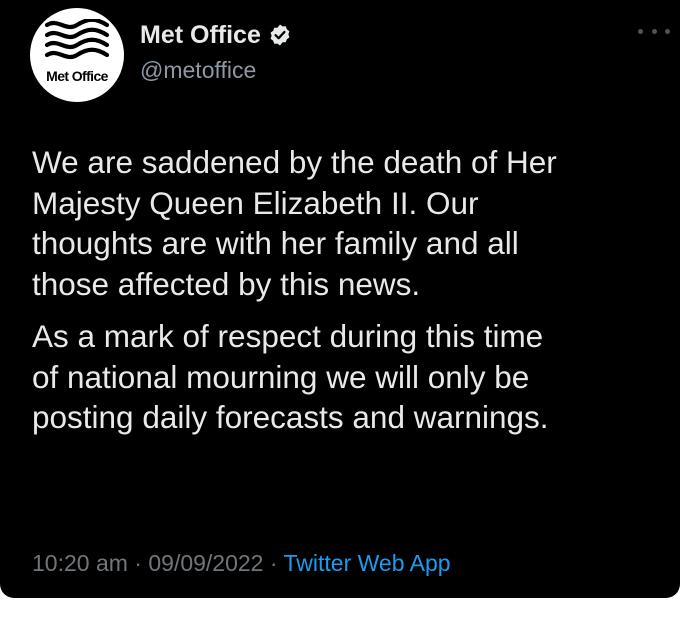  Describe the element at coordinates (280, 35) in the screenshot. I see `verified-badge-icon` at that location.